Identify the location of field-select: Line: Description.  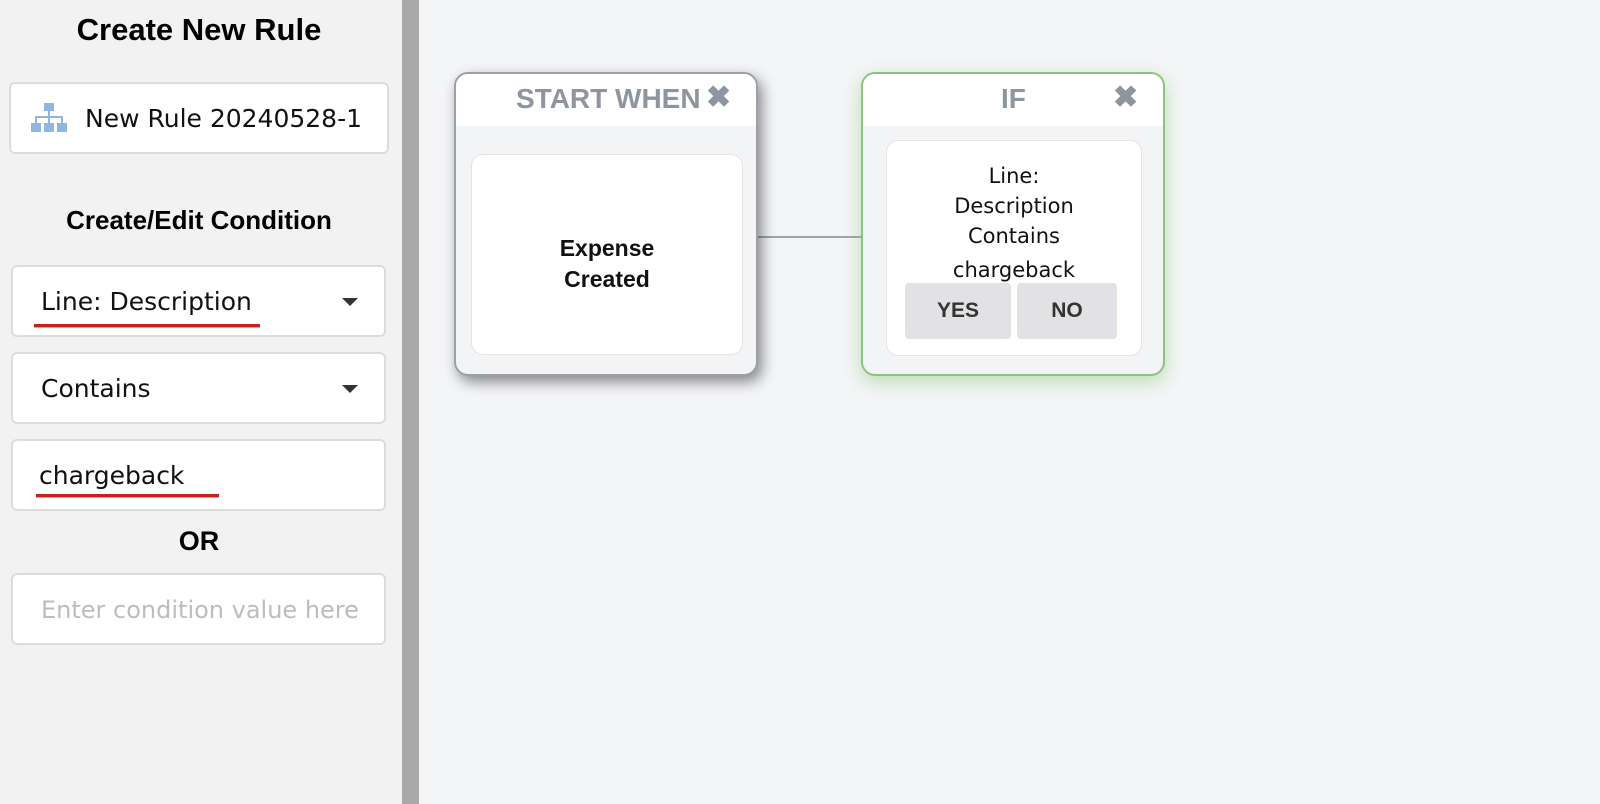
(198, 301).